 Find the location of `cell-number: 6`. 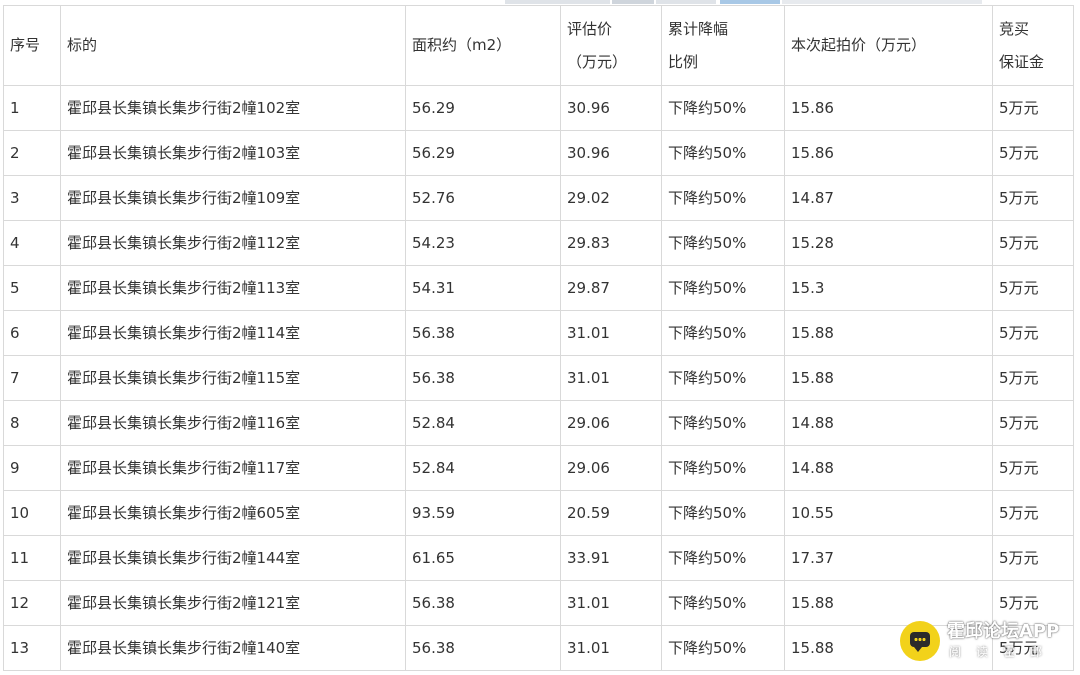

cell-number: 6 is located at coordinates (32, 333).